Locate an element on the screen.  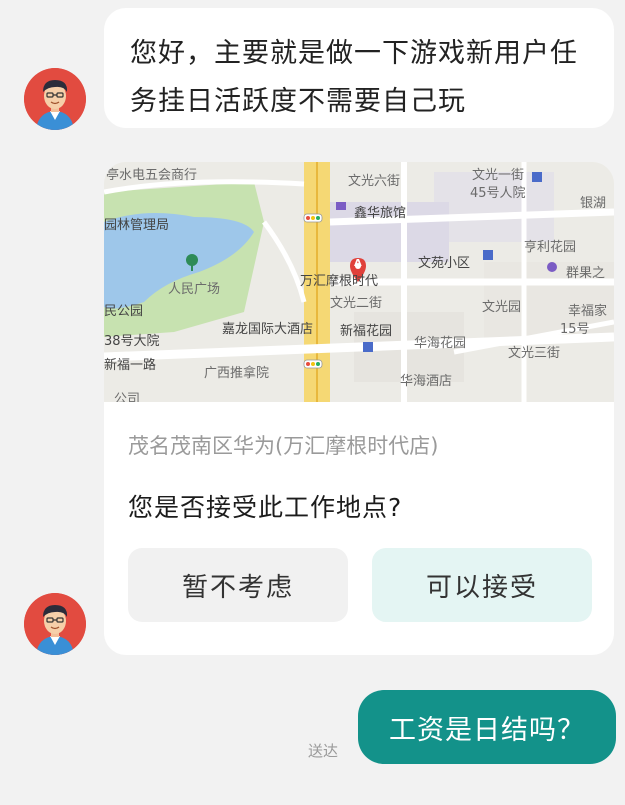
location-question: 您是否接受此工作地点? is located at coordinates (265, 507).